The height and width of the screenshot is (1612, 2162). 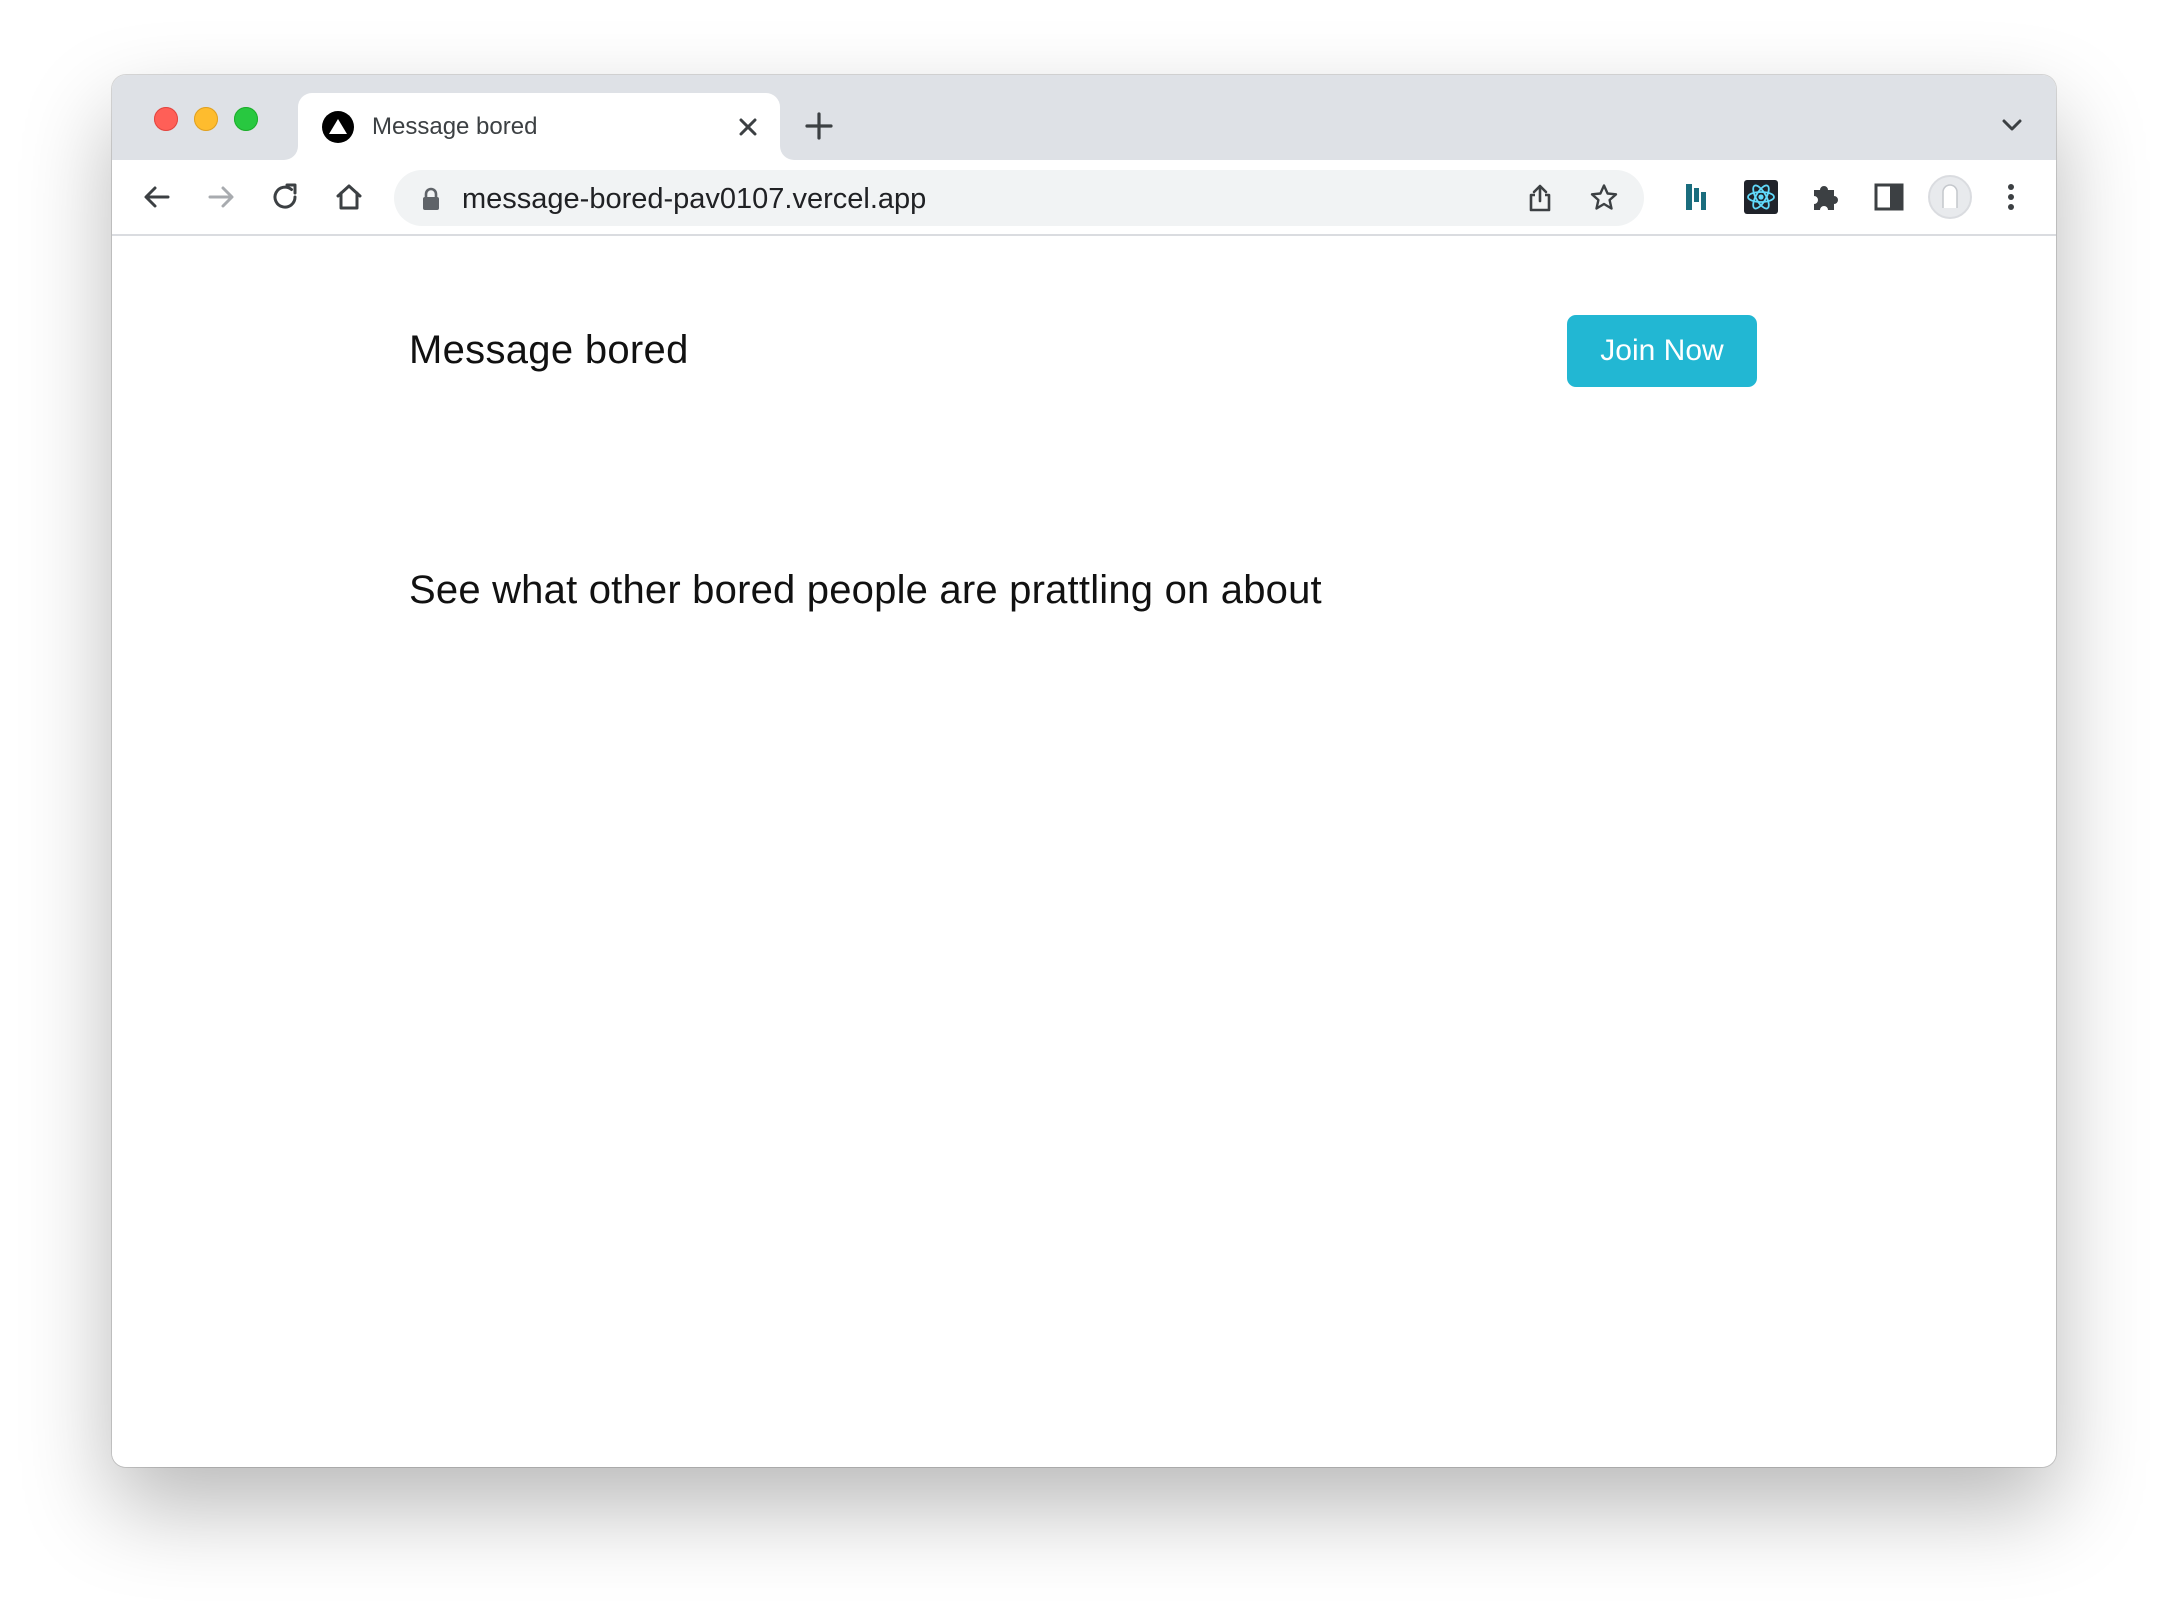 I want to click on side-panel-icon, so click(x=1889, y=197).